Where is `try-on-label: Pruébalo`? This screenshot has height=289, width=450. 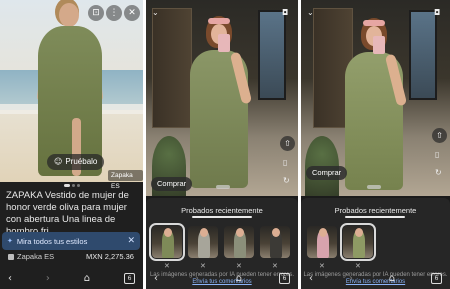
try-on-label: Pruébalo is located at coordinates (81, 161).